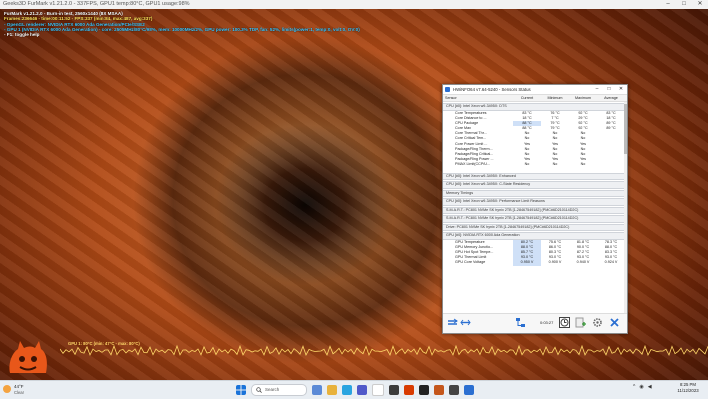  What do you see at coordinates (641, 387) in the screenshot?
I see `wifi-icon: ◉` at bounding box center [641, 387].